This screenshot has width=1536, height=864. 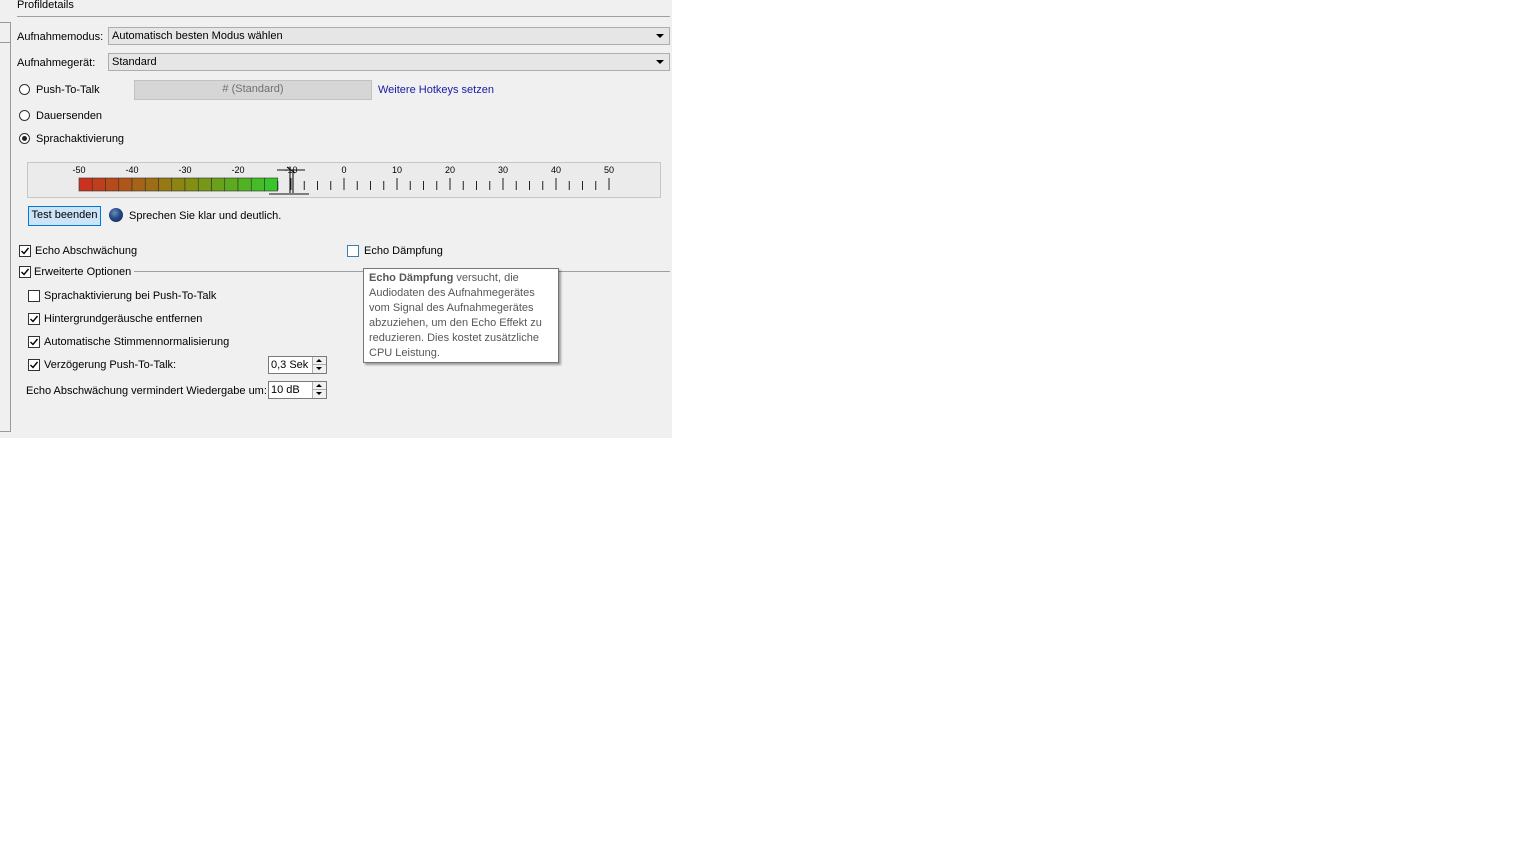 I want to click on continuous-transmission-radio, so click(x=24, y=115).